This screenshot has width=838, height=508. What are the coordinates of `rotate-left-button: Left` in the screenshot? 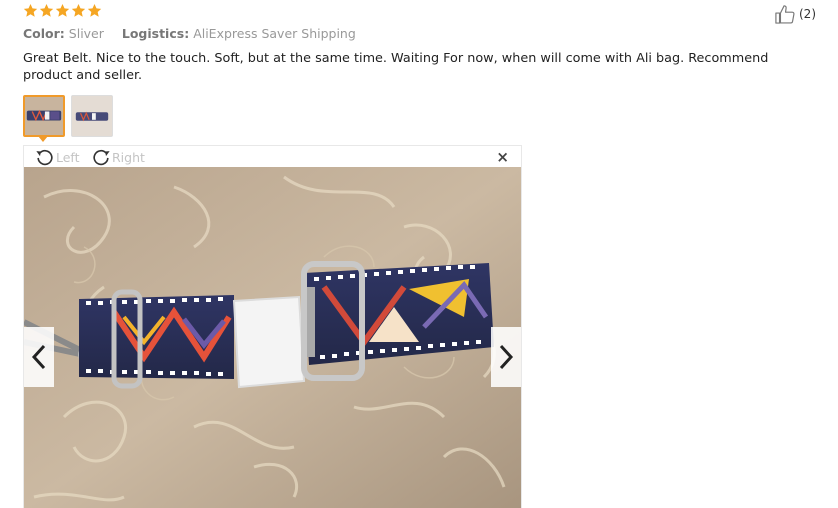 It's located at (57, 157).